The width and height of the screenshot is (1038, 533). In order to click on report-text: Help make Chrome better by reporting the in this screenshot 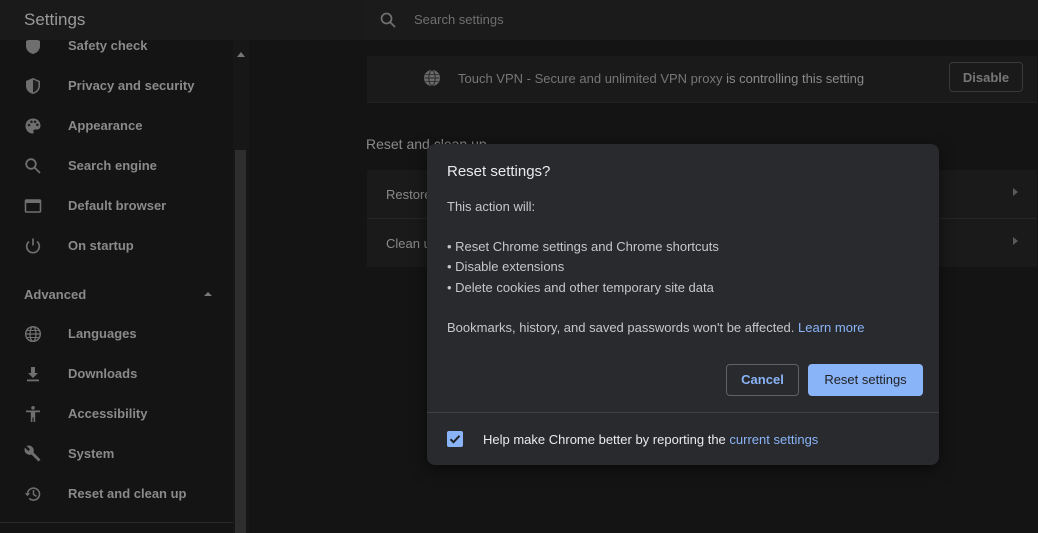, I will do `click(604, 439)`.